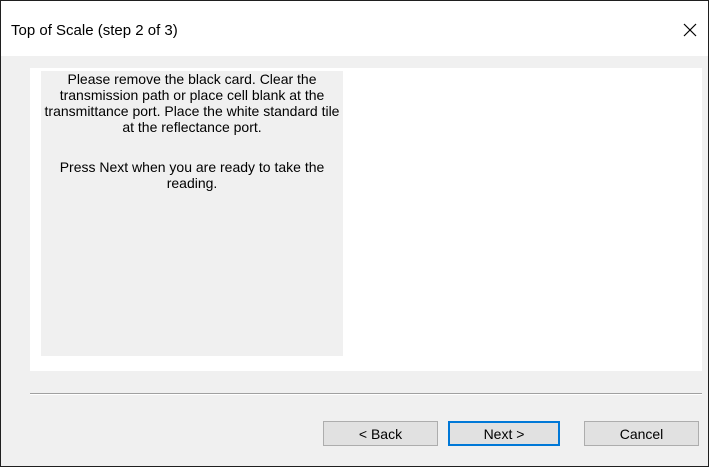 The image size is (709, 467). What do you see at coordinates (641, 433) in the screenshot?
I see `cancel-button: Cancel` at bounding box center [641, 433].